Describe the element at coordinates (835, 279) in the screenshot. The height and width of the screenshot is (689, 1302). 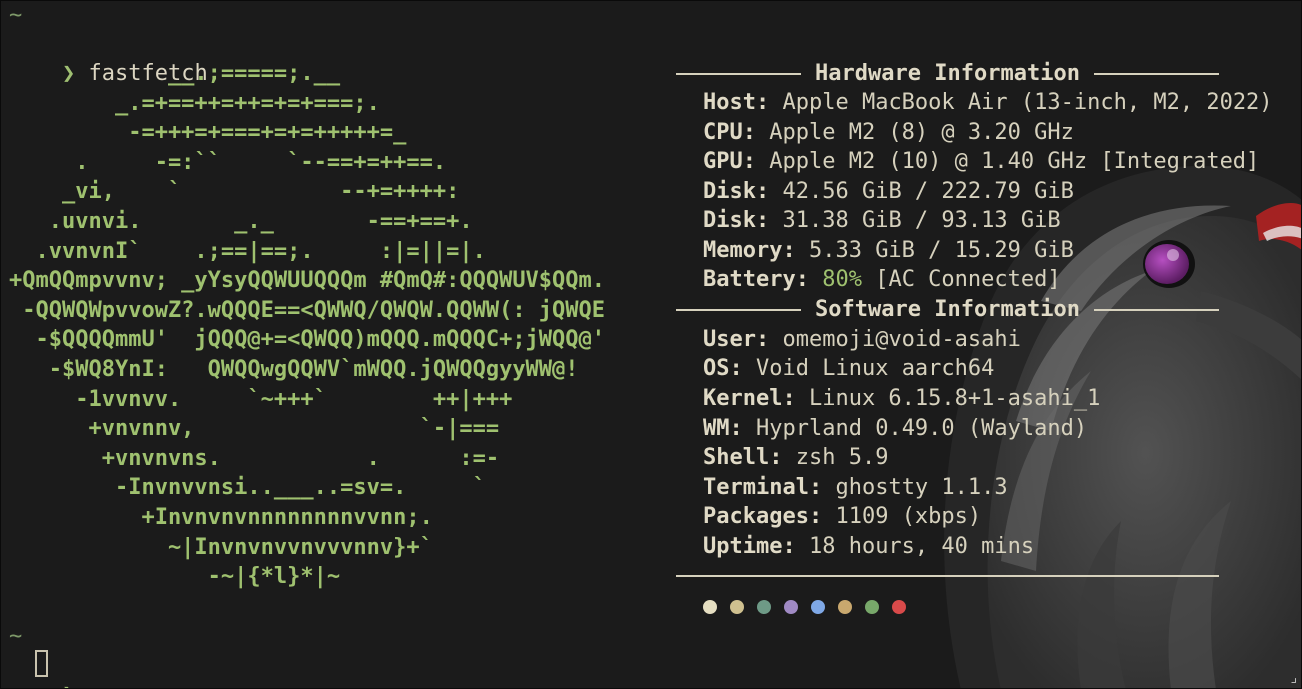
I see `battery-percent: 80%` at that location.